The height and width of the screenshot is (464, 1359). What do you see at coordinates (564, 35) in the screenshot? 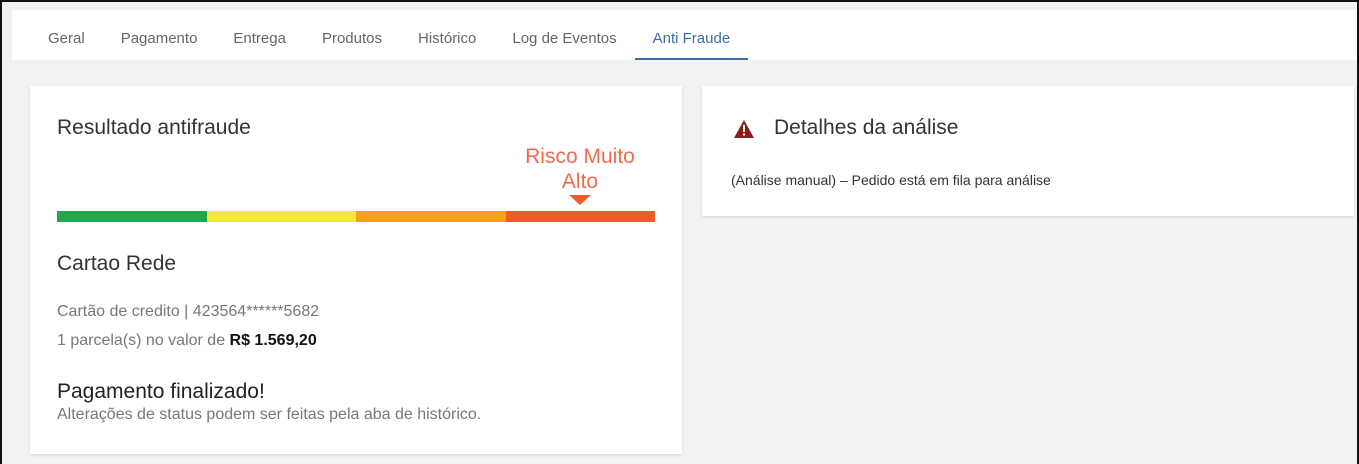
I see `tab-log-de-eventos: Log de Eventos` at bounding box center [564, 35].